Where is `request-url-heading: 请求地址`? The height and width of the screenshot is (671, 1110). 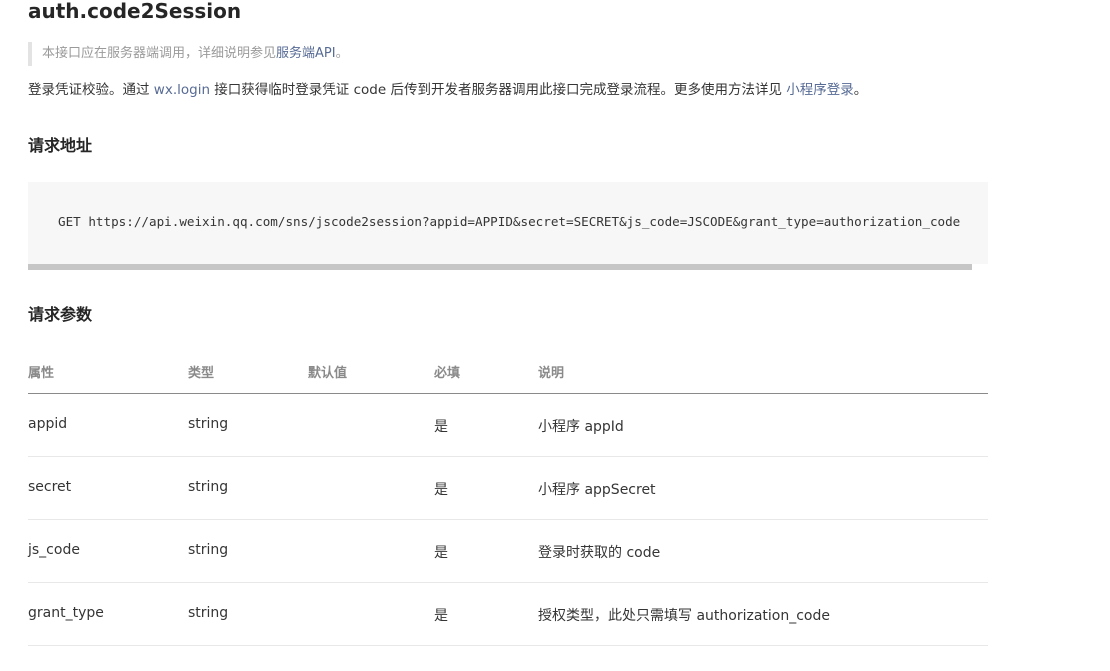
request-url-heading: 请求地址 is located at coordinates (60, 145).